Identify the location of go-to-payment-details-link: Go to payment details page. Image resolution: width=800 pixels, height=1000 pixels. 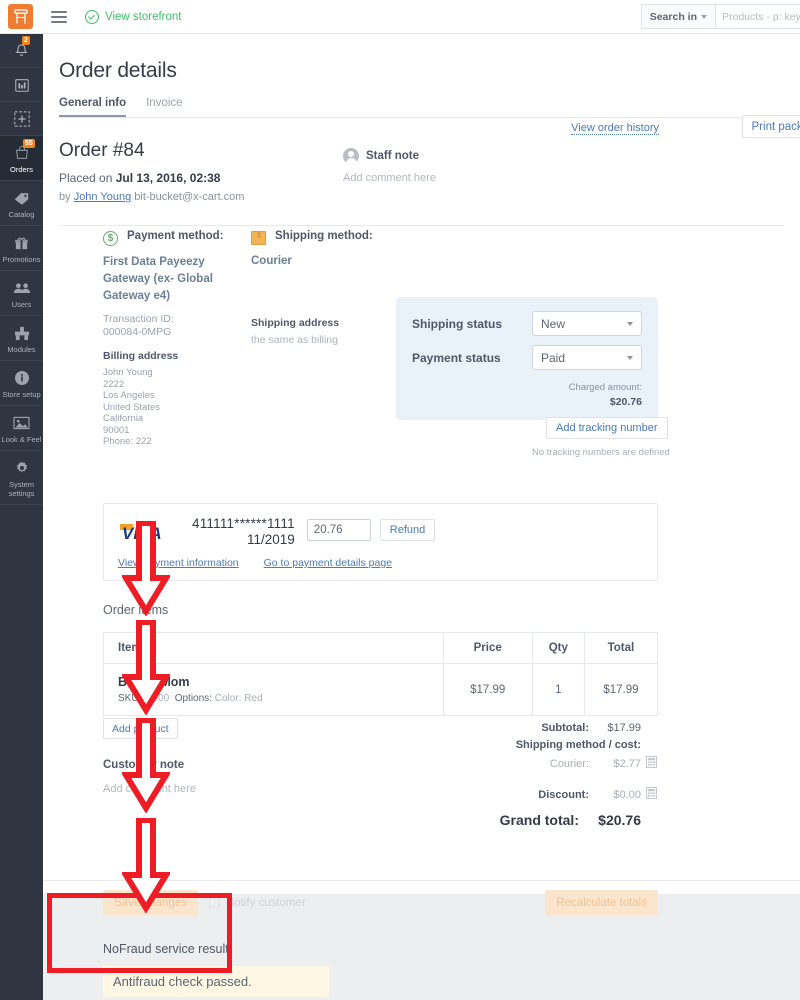
(328, 563).